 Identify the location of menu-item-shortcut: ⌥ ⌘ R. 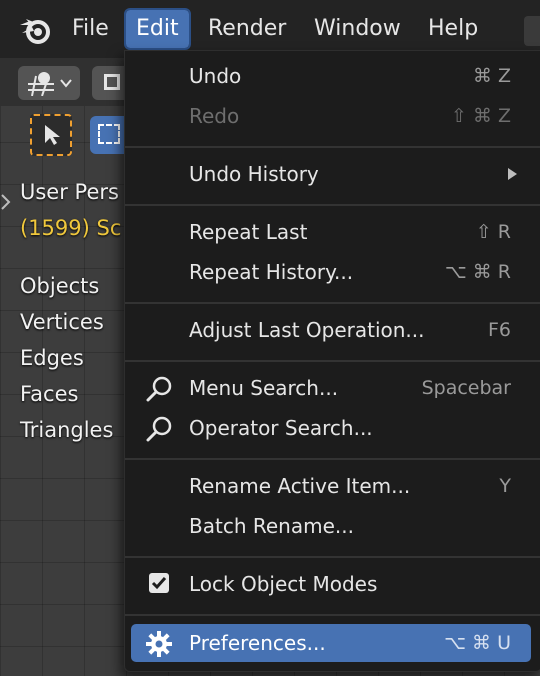
(477, 272).